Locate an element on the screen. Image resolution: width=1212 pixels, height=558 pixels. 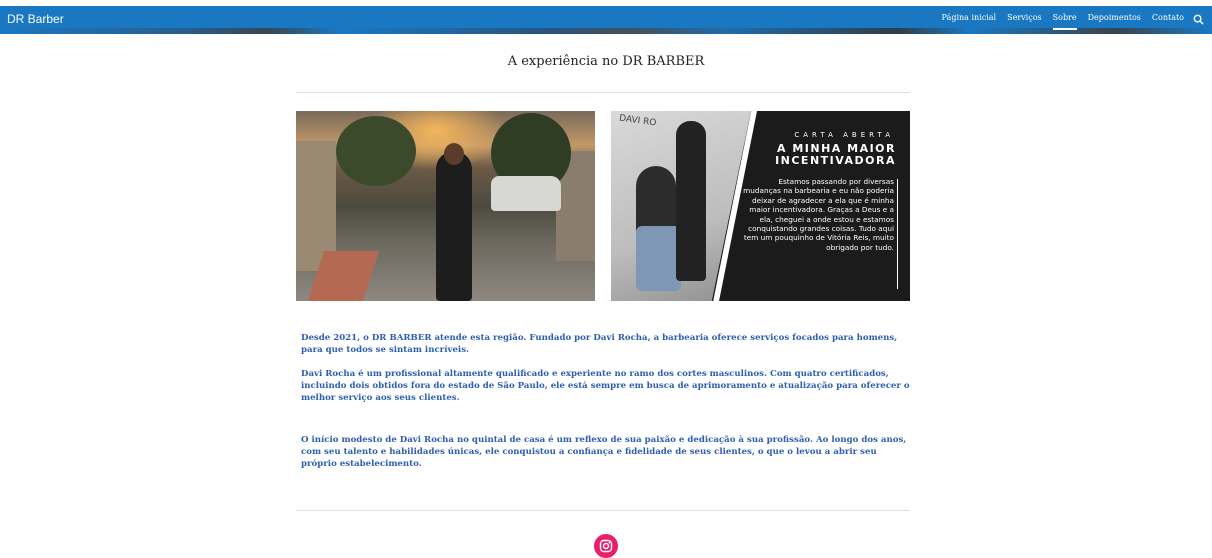
instagram-glyph-icon is located at coordinates (606, 546).